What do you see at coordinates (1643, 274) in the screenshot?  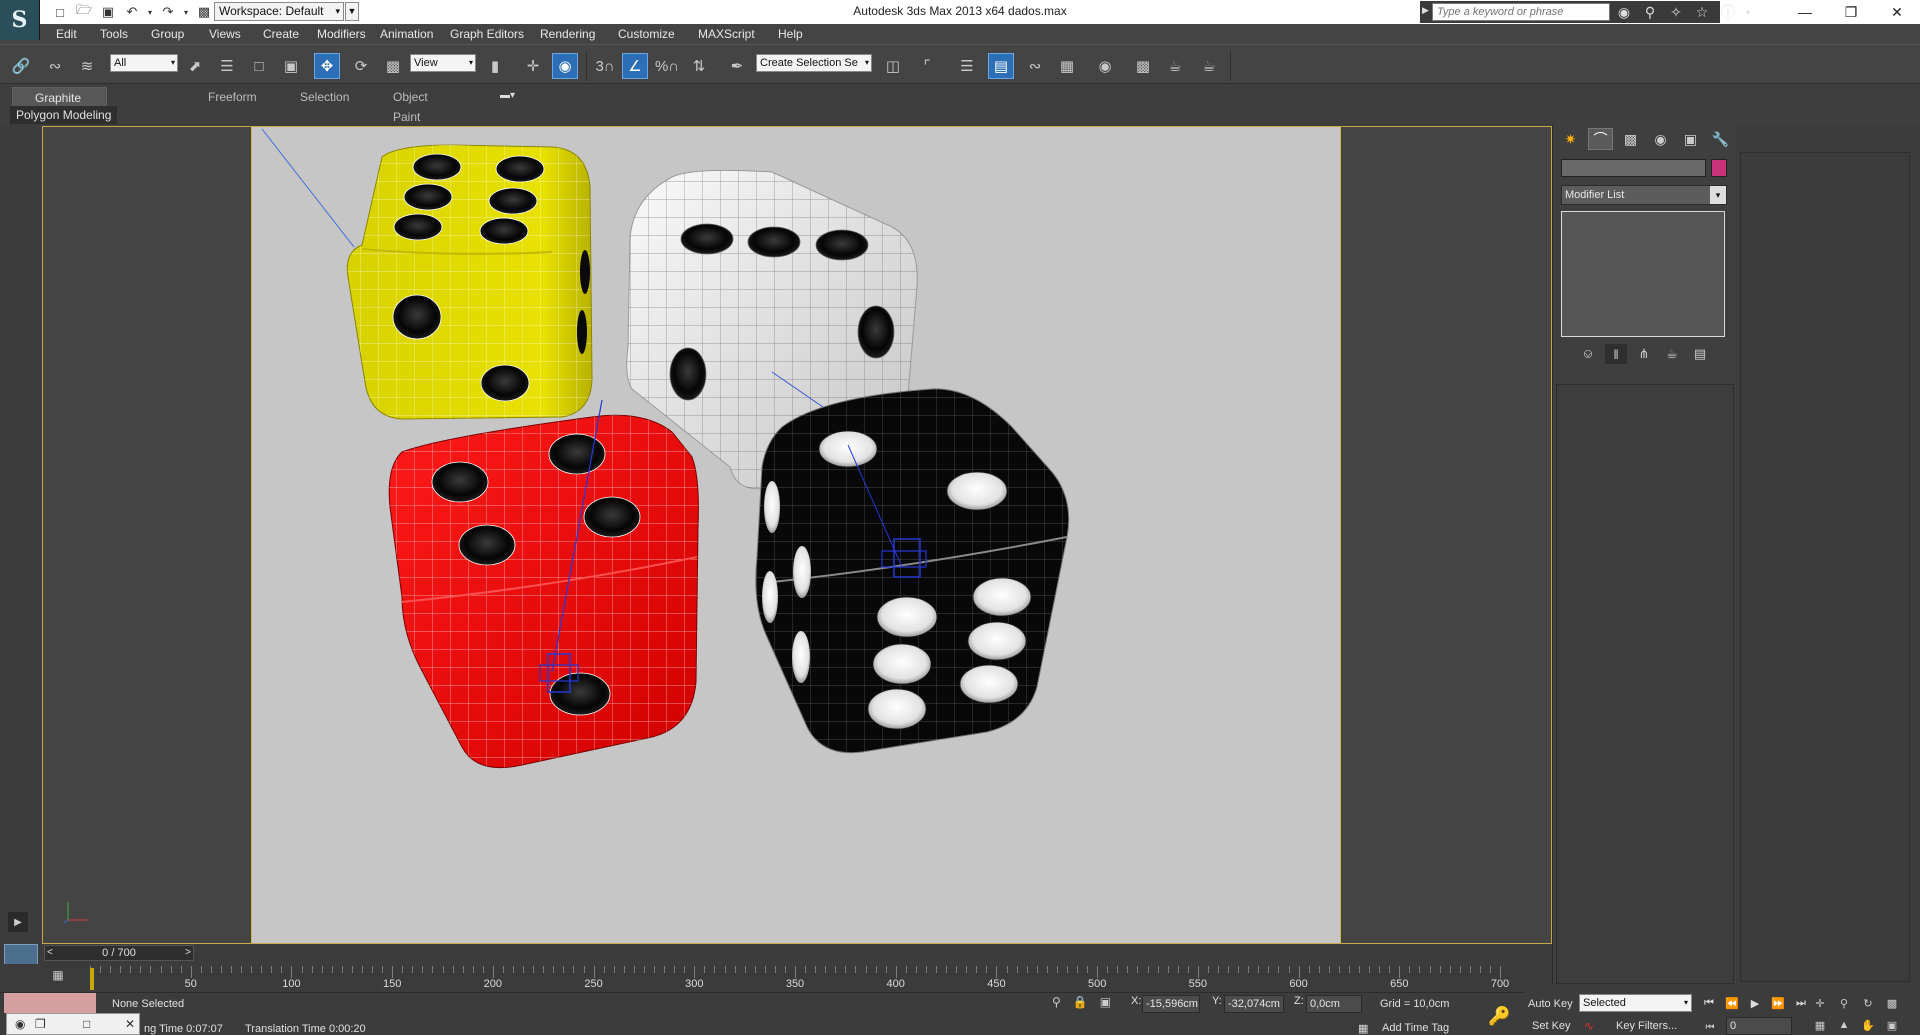 I see `modifier-stack` at bounding box center [1643, 274].